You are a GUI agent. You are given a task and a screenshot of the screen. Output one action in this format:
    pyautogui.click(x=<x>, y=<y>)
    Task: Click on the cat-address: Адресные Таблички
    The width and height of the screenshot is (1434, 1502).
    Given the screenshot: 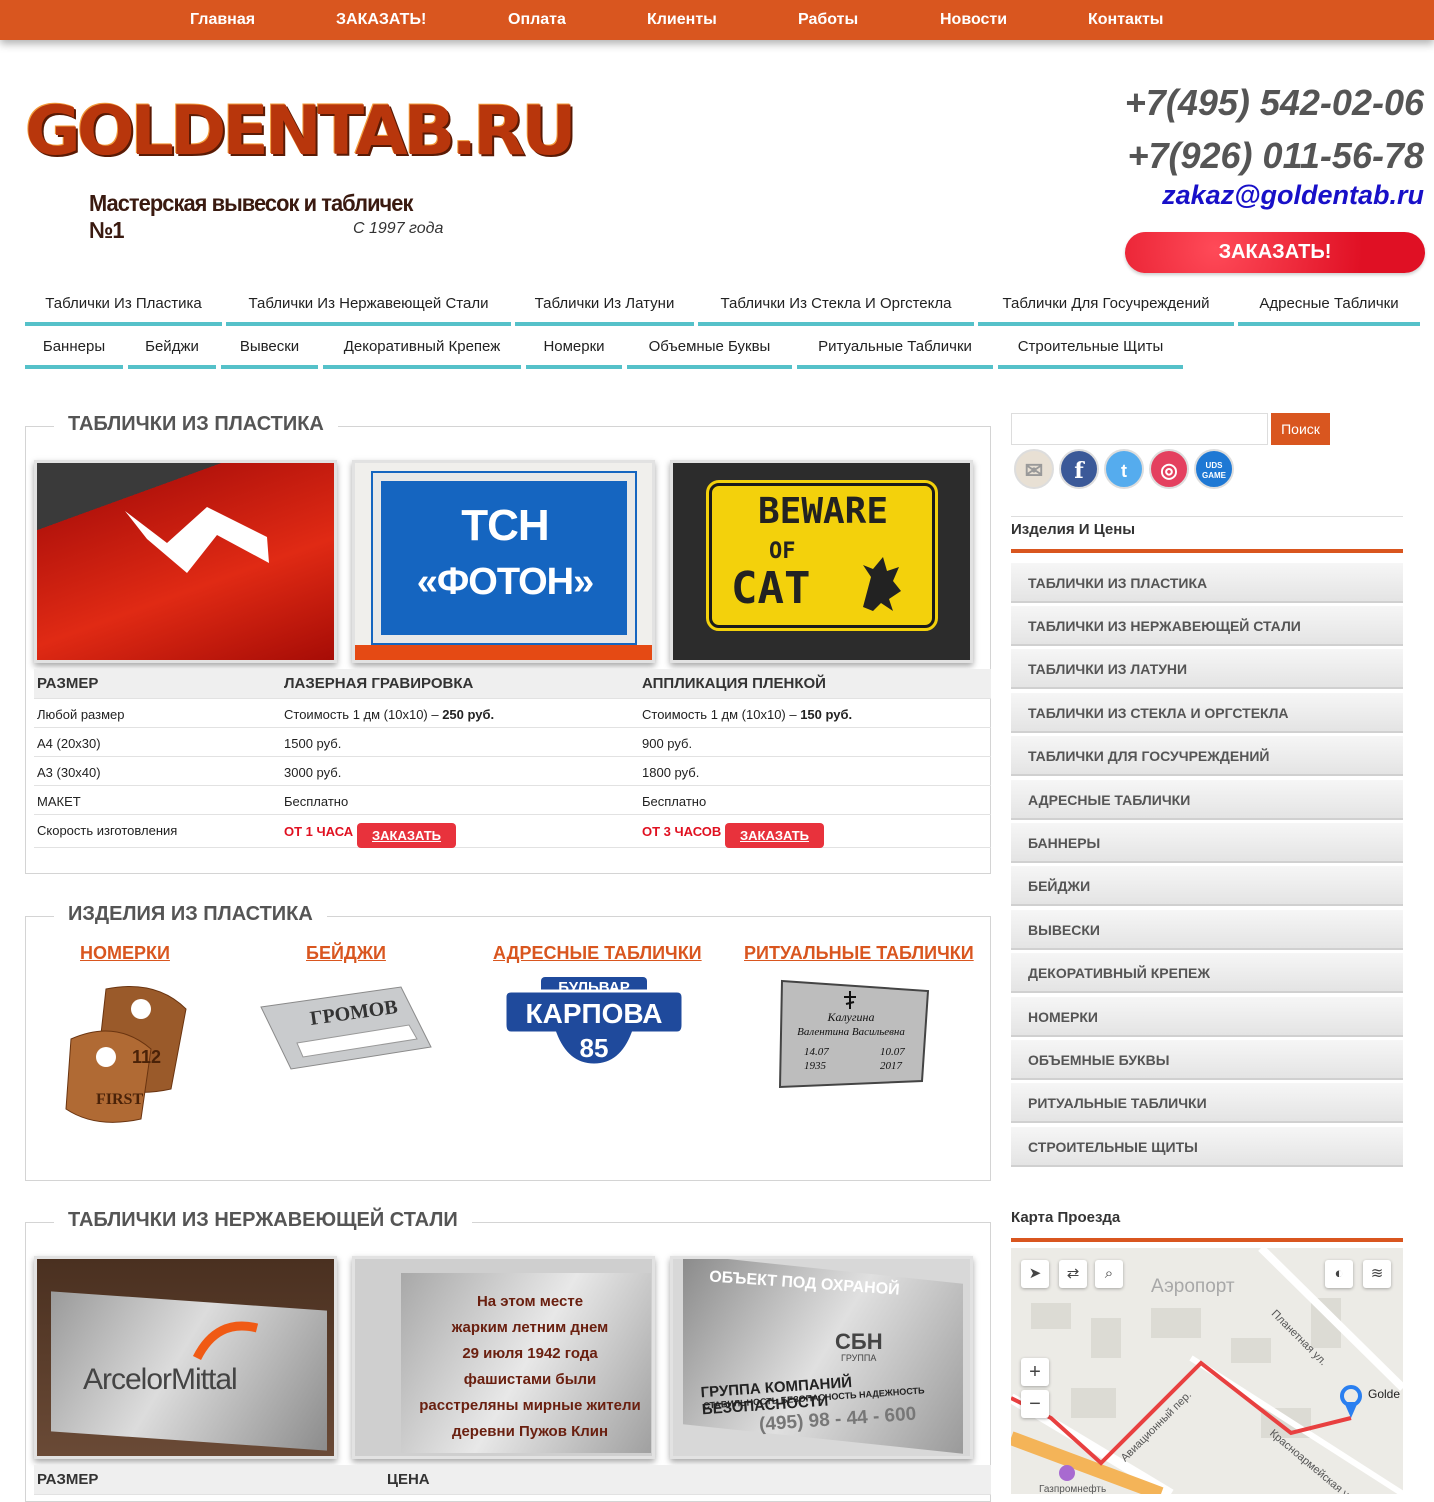 What is the action you would take?
    pyautogui.click(x=1329, y=306)
    